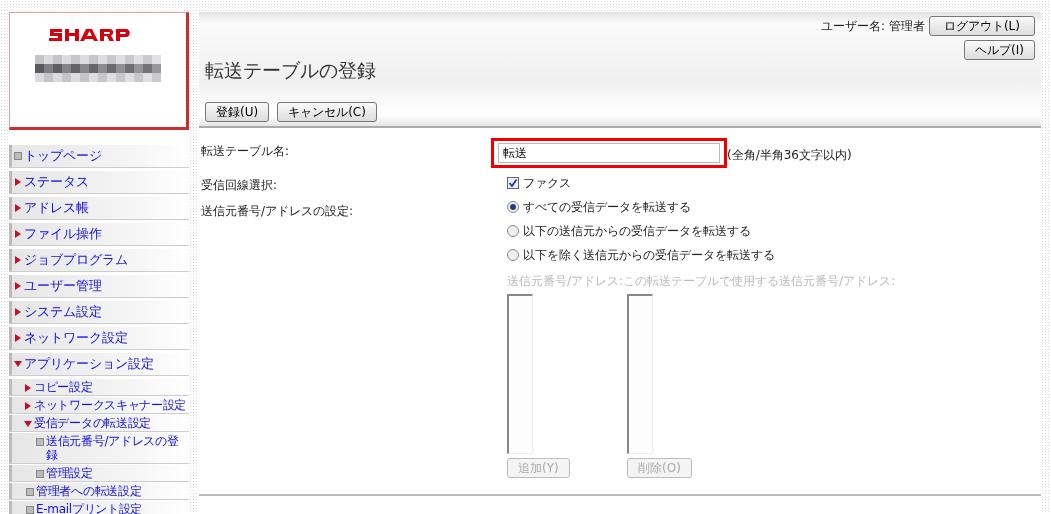 The image size is (1051, 514). Describe the element at coordinates (237, 112) in the screenshot. I see `register-button: 登録(U)` at that location.